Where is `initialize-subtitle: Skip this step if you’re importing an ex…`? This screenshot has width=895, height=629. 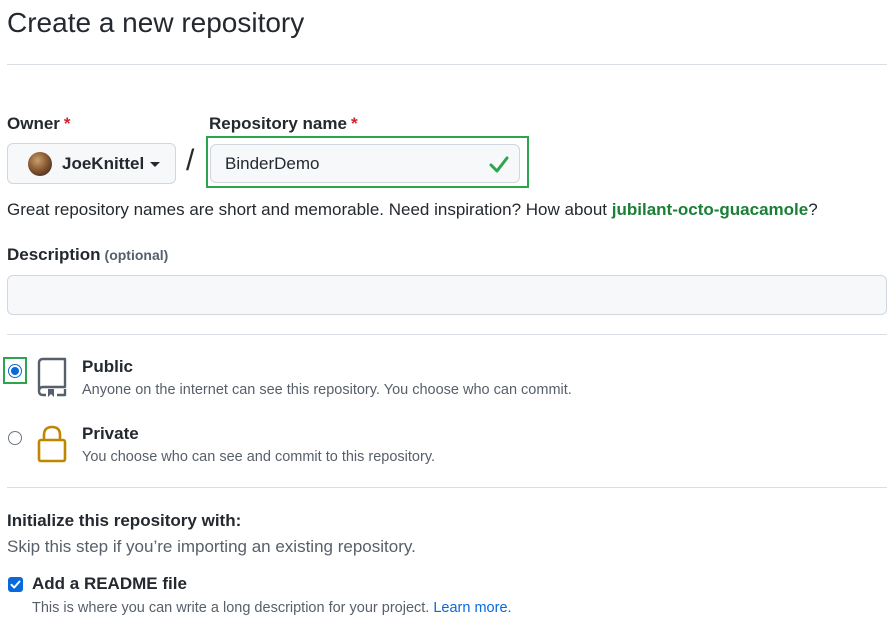 initialize-subtitle: Skip this step if you’re importing an ex… is located at coordinates (211, 546).